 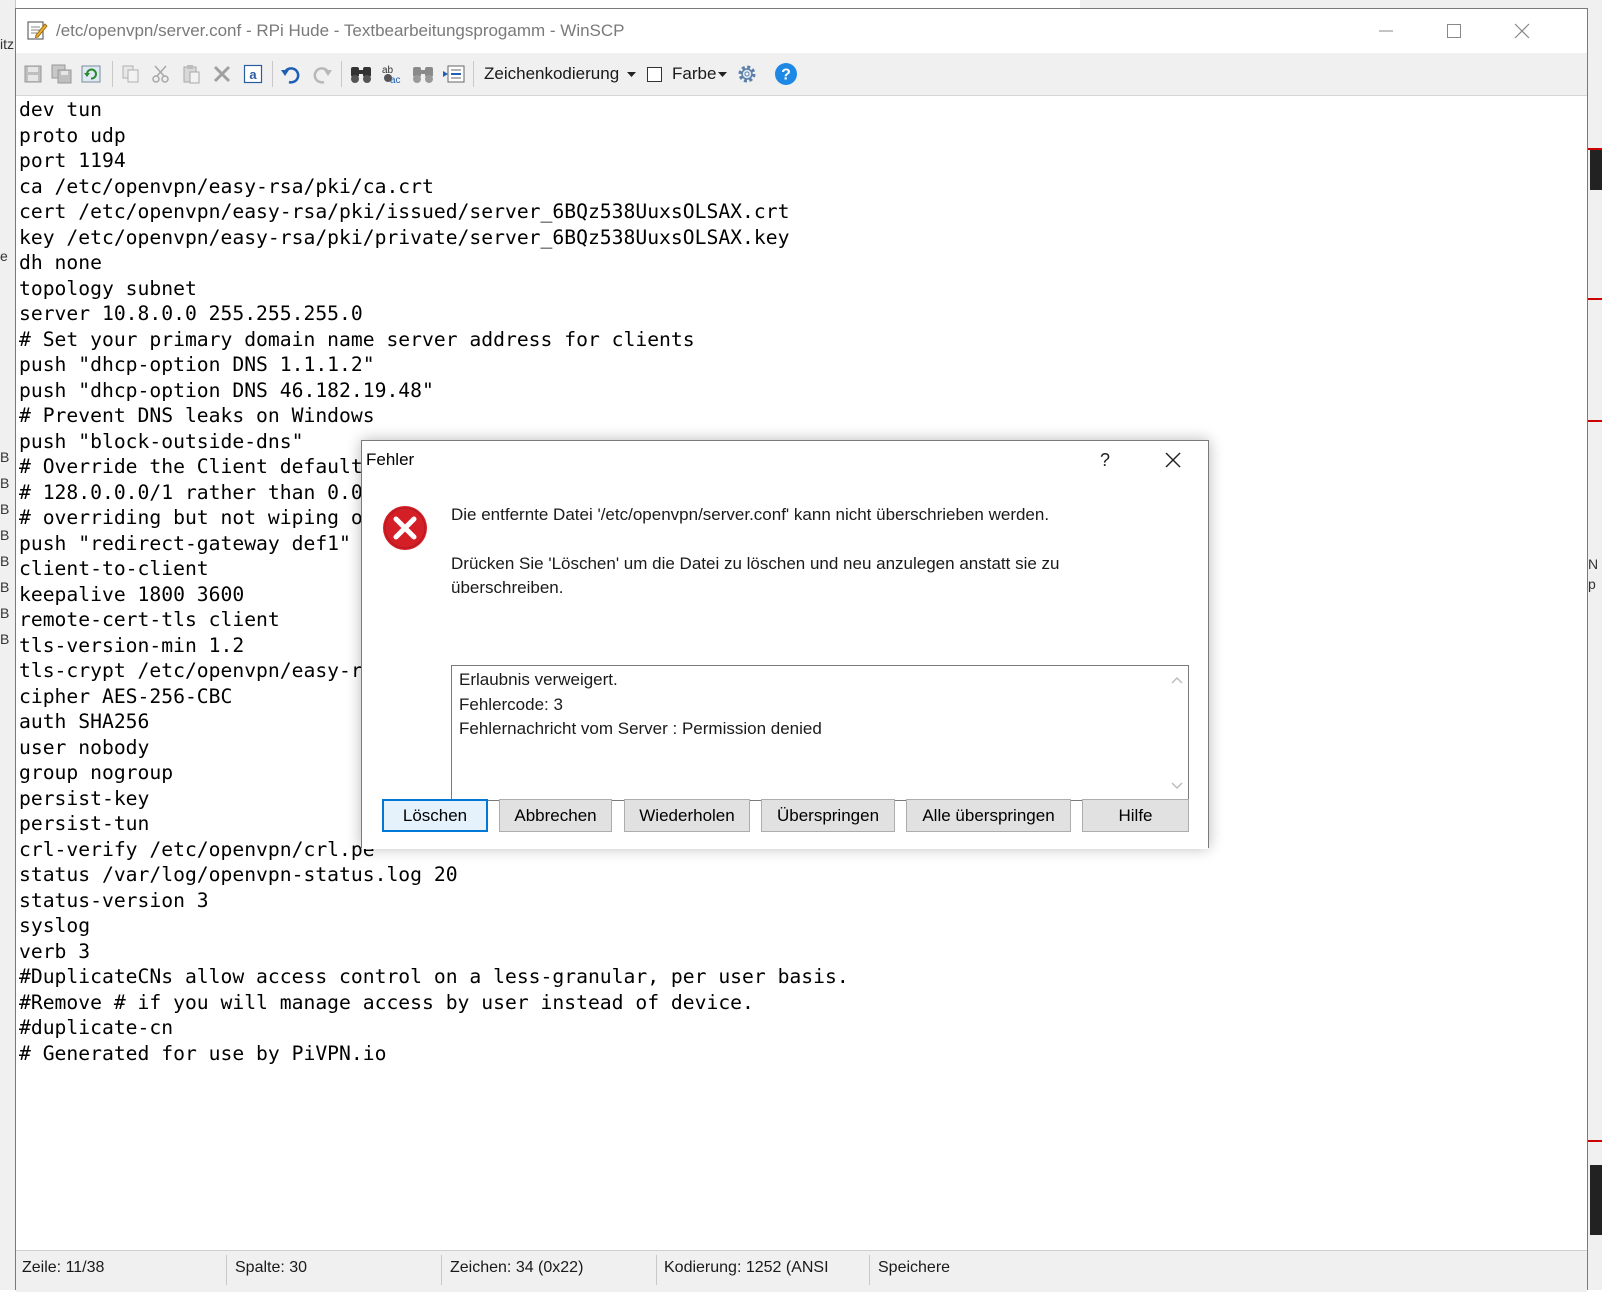 What do you see at coordinates (108, 289) in the screenshot?
I see `code-line: topology subnet` at bounding box center [108, 289].